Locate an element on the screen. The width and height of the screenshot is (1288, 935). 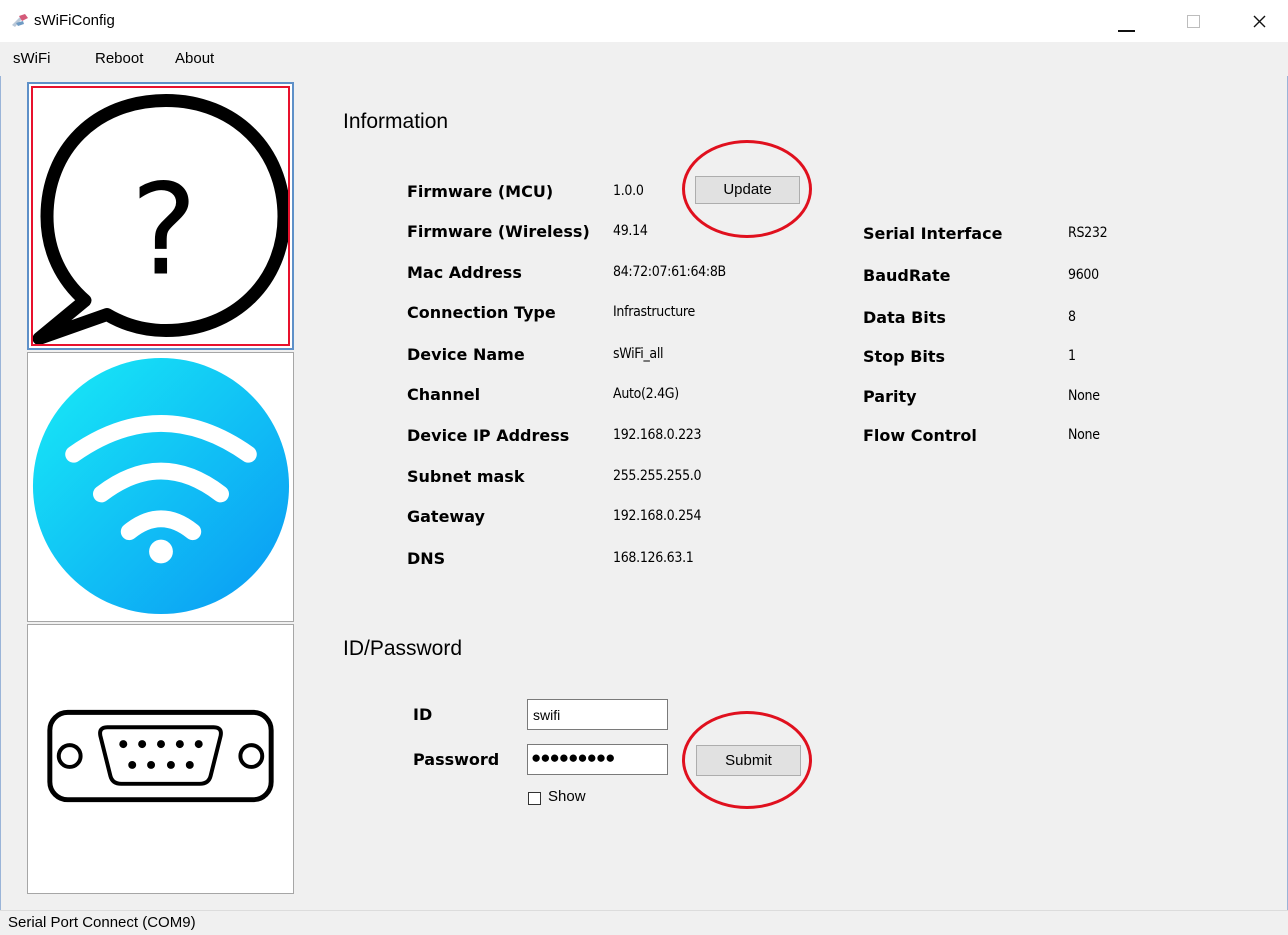
password-input: ●●●●●●●●● is located at coordinates (597, 759).